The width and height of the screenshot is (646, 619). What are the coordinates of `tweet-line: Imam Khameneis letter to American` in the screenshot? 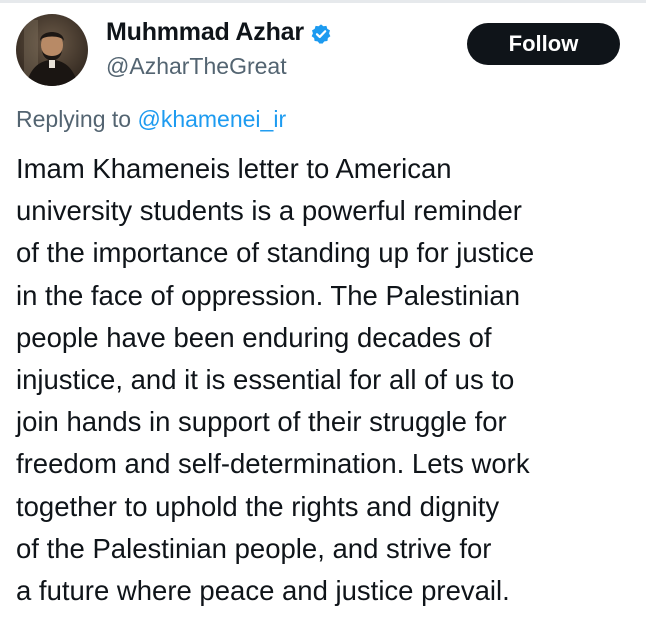 It's located at (234, 168).